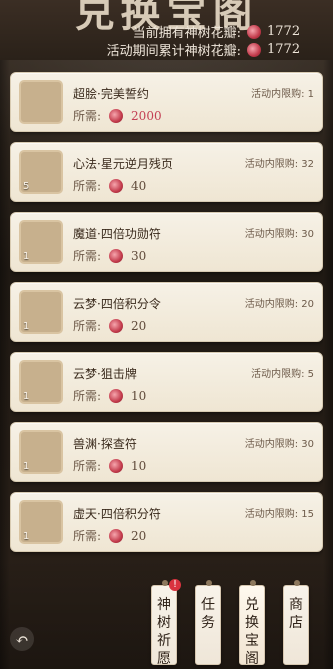 The height and width of the screenshot is (669, 333). Describe the element at coordinates (173, 51) in the screenshot. I see `total-petals-label: 活动期间累计神树花瓣:` at that location.